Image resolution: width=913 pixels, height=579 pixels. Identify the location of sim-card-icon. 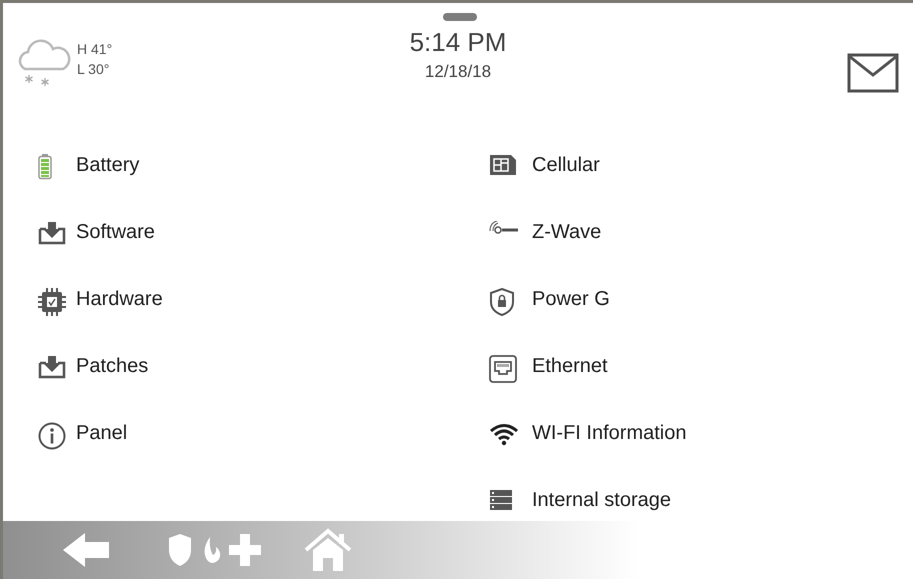
(503, 165).